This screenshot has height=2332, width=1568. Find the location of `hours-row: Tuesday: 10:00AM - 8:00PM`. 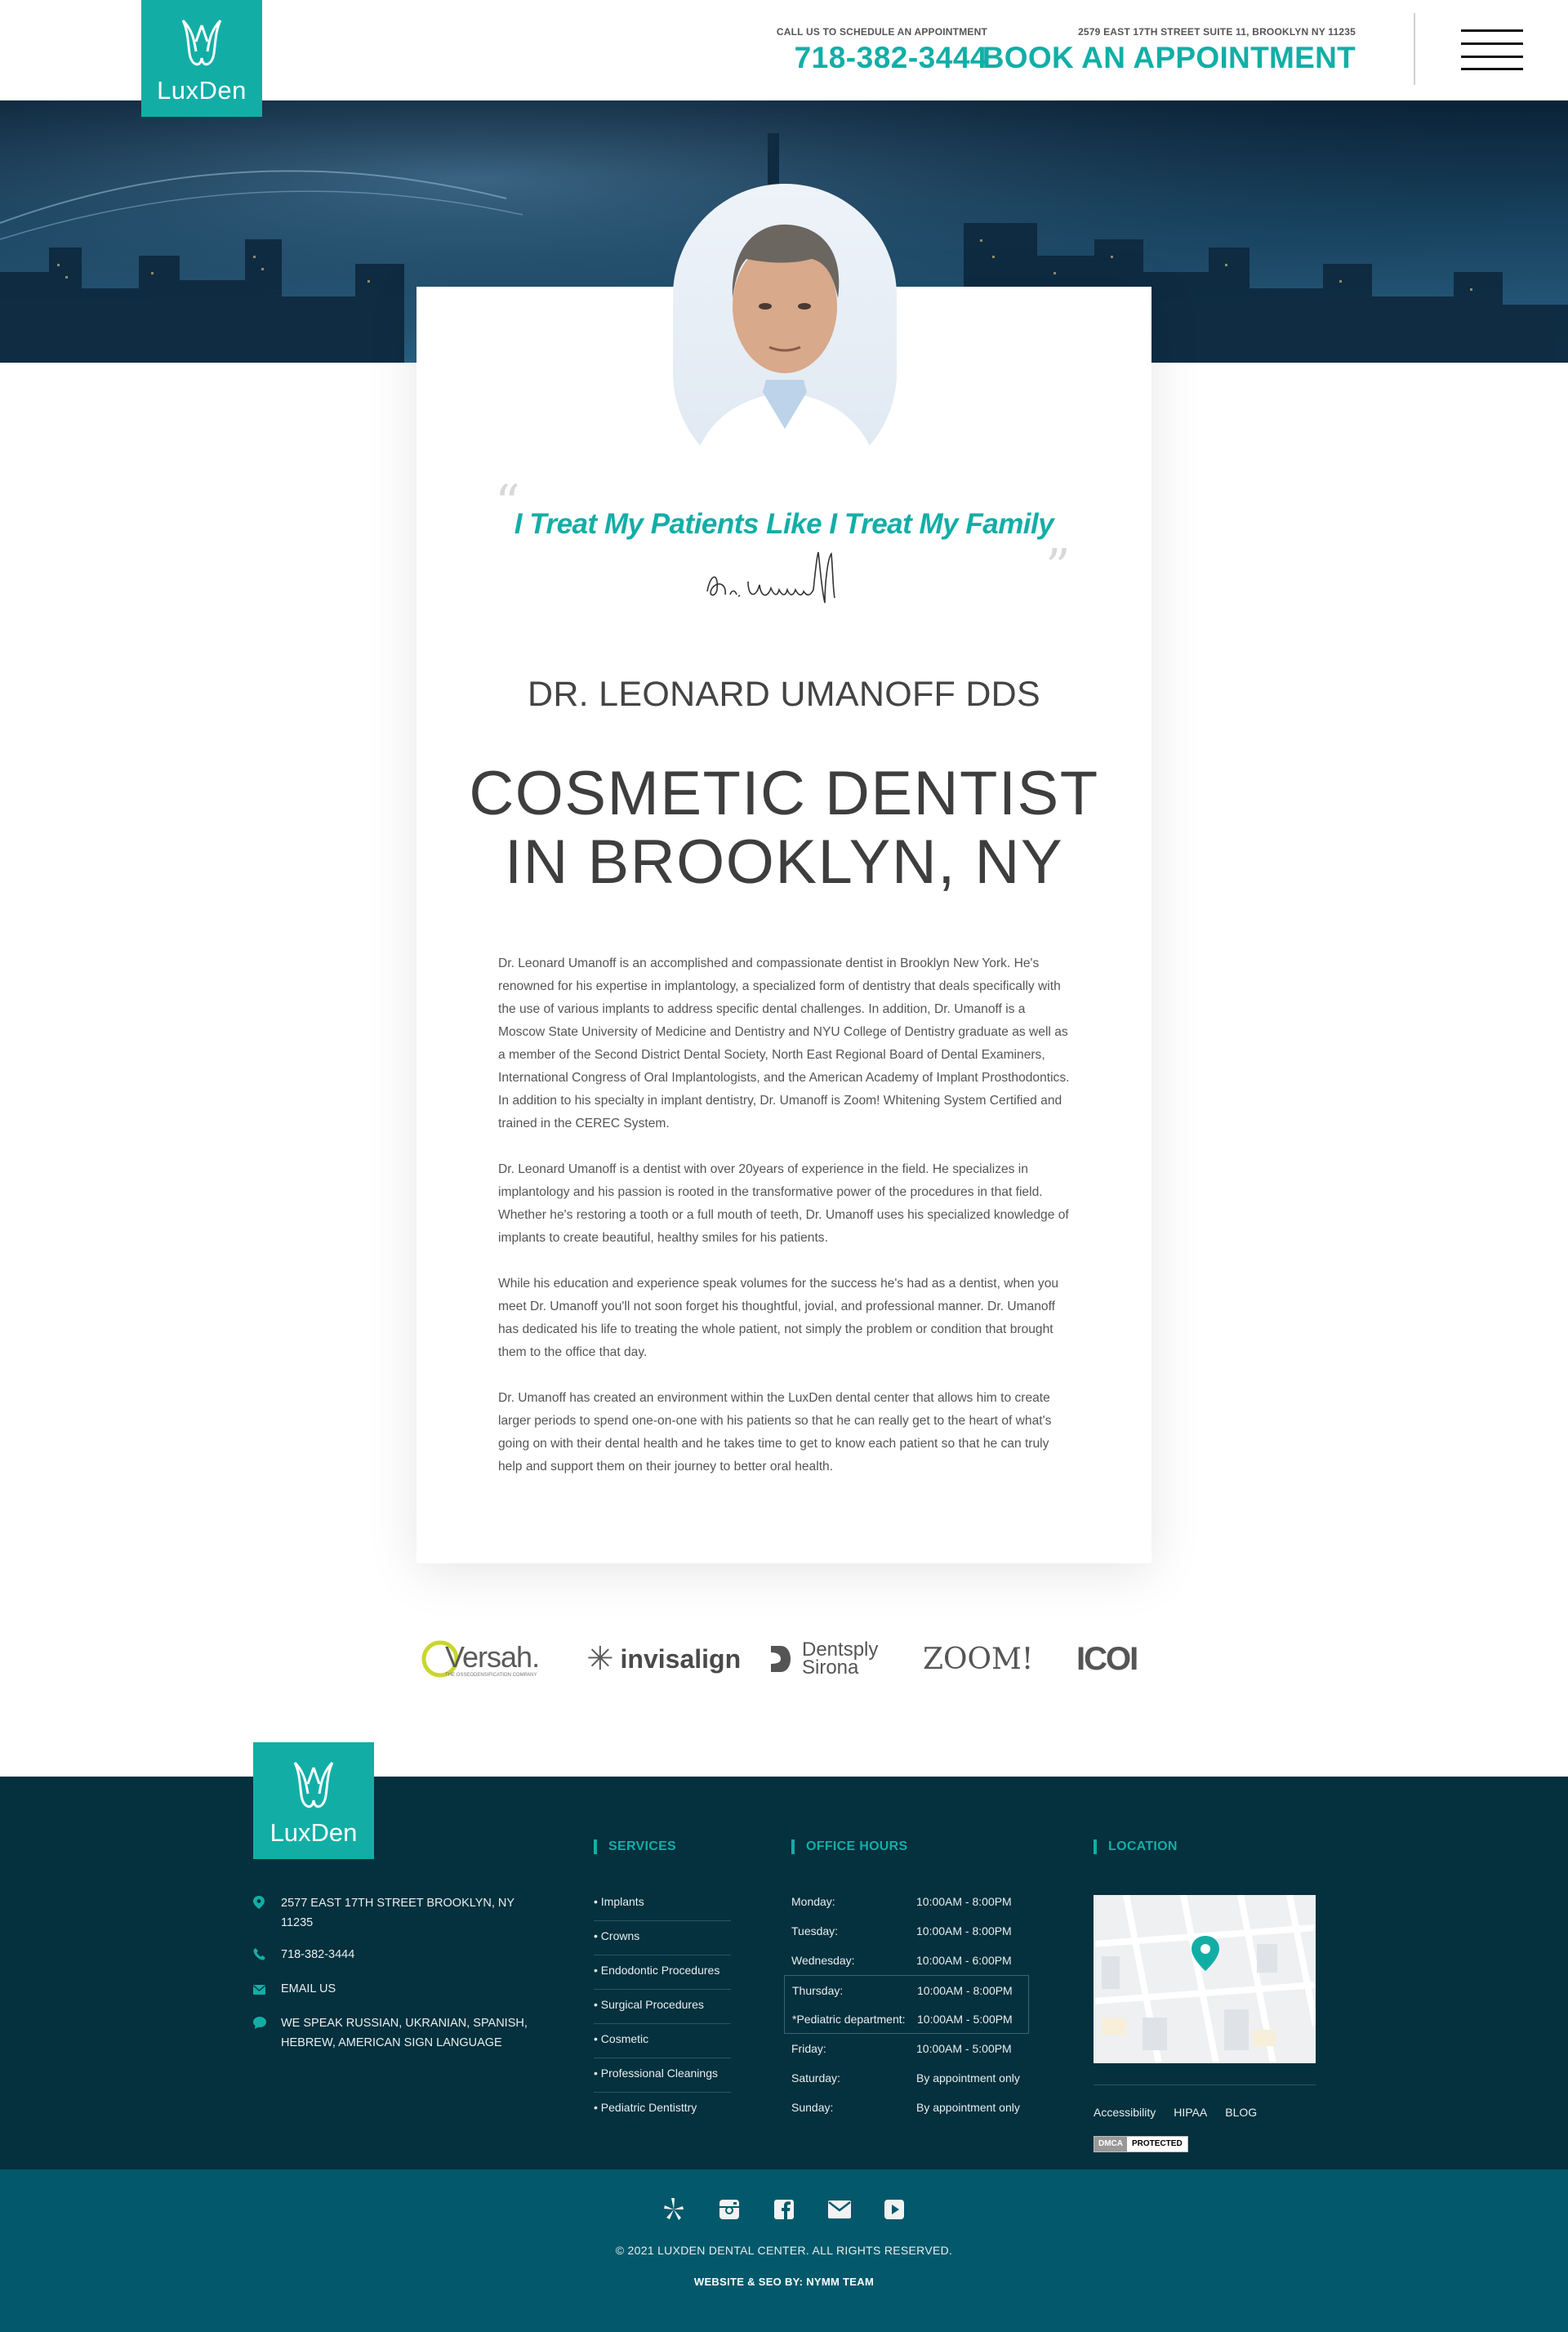

hours-row: Tuesday: 10:00AM - 8:00PM is located at coordinates (906, 1931).